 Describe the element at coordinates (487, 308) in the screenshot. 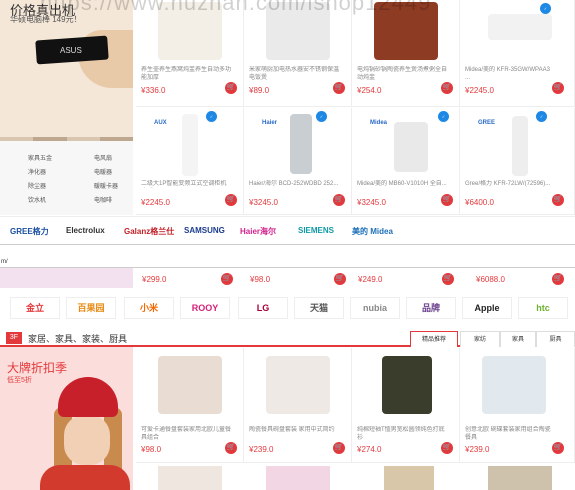

I see `brand-logo: Apple` at that location.